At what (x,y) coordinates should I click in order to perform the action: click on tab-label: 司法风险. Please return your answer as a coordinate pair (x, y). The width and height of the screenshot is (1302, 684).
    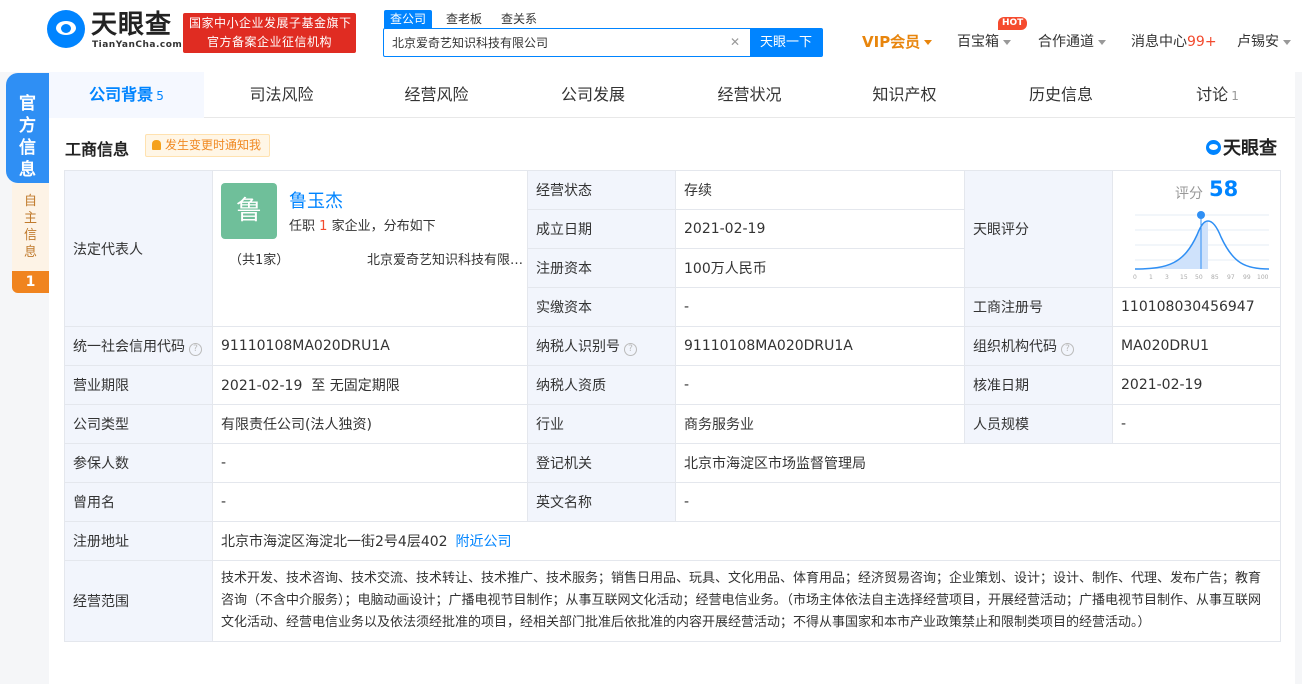
    Looking at the image, I should click on (281, 94).